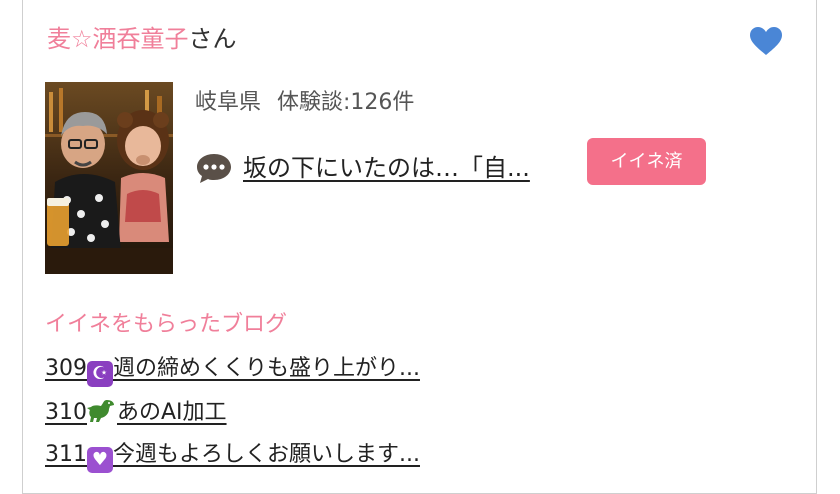  What do you see at coordinates (346, 102) in the screenshot?
I see `review-count: 体験談:126件` at bounding box center [346, 102].